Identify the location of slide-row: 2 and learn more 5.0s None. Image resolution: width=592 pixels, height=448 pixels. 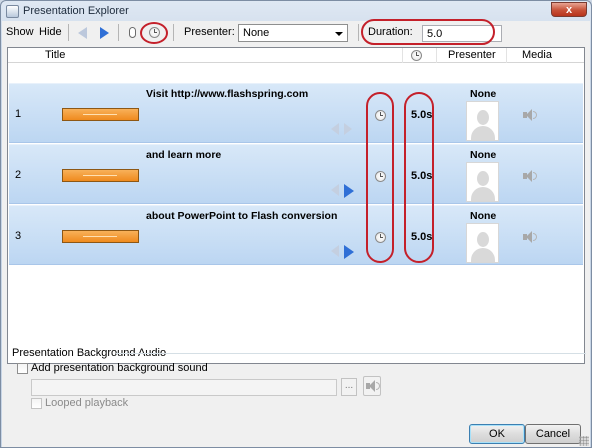
(296, 174).